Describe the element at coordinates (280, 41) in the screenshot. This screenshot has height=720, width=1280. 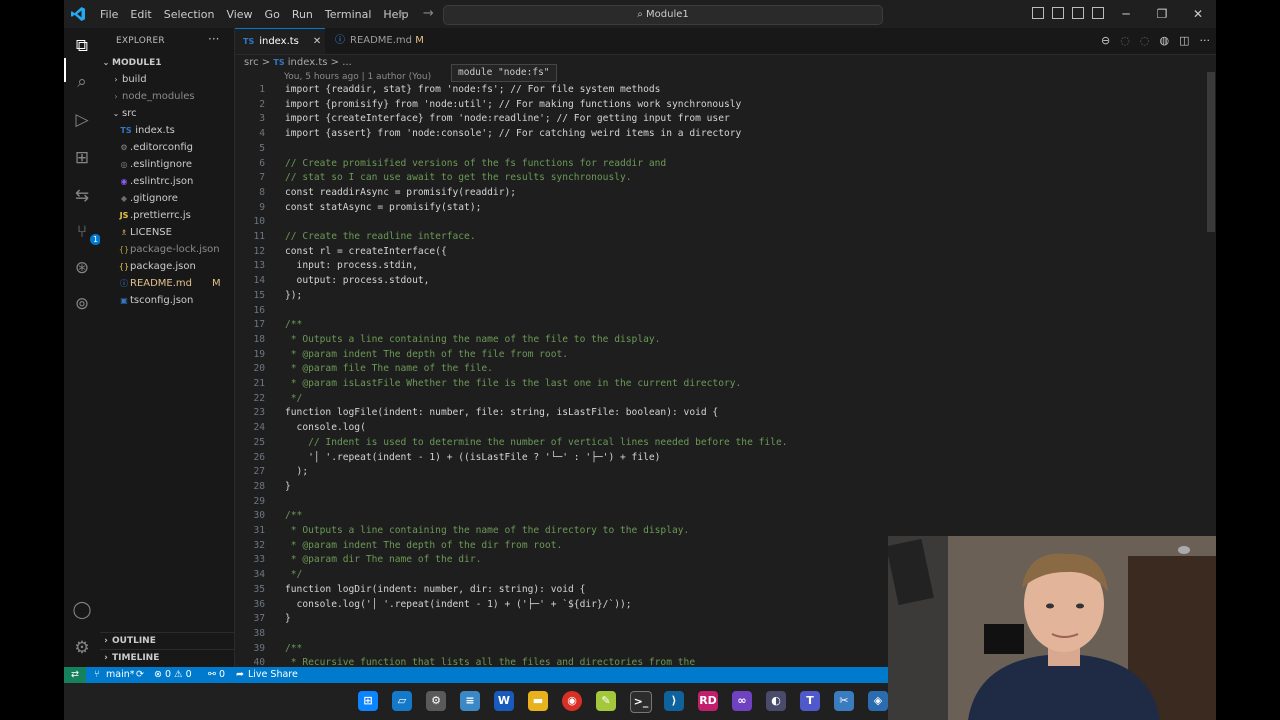
I see `tab-index-ts: TS index.ts ✕` at that location.